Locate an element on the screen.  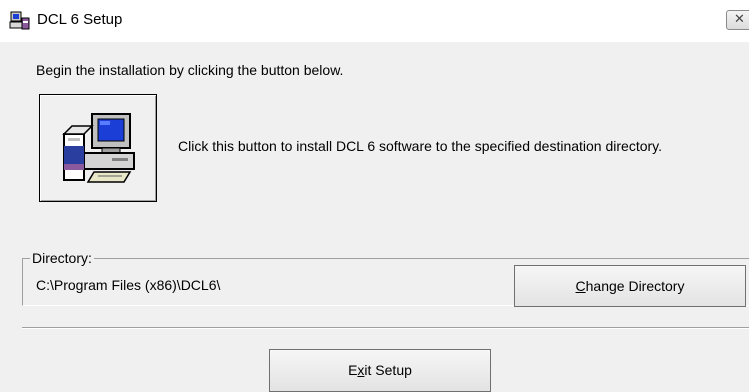
directory-path: C:\Program Files (x86)\DCL6\ is located at coordinates (128, 285).